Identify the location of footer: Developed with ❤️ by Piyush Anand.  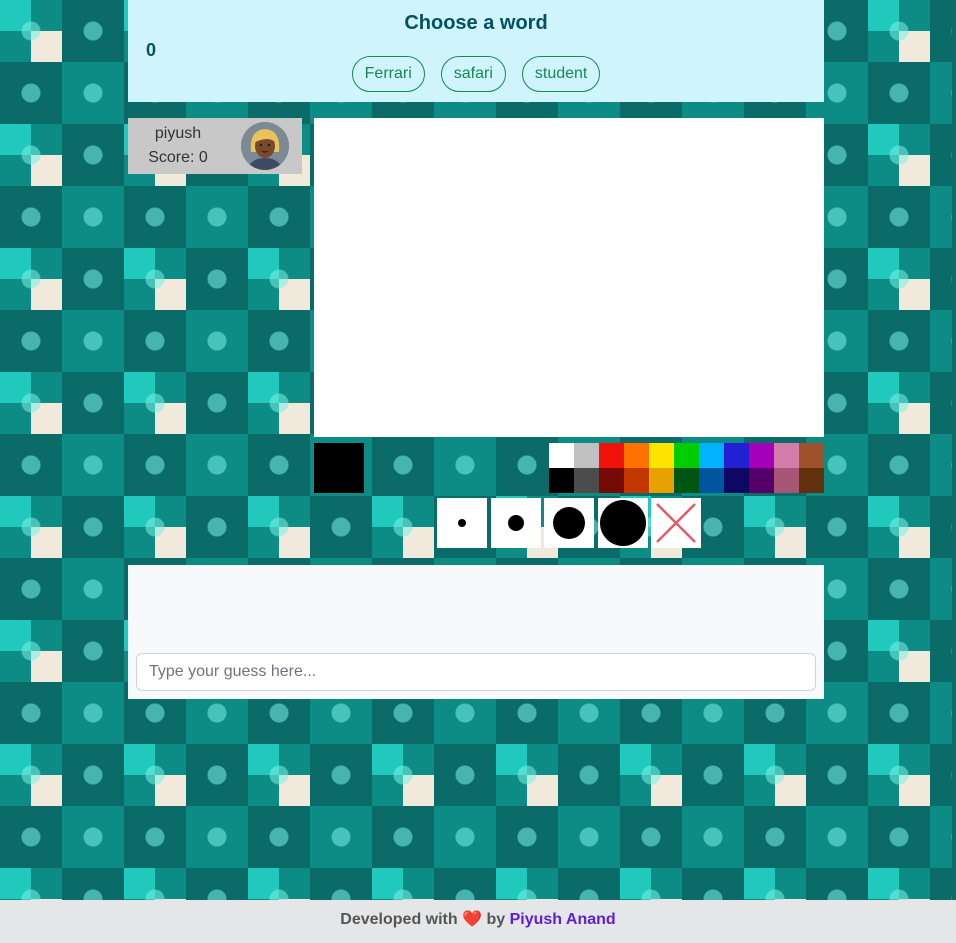
(478, 921).